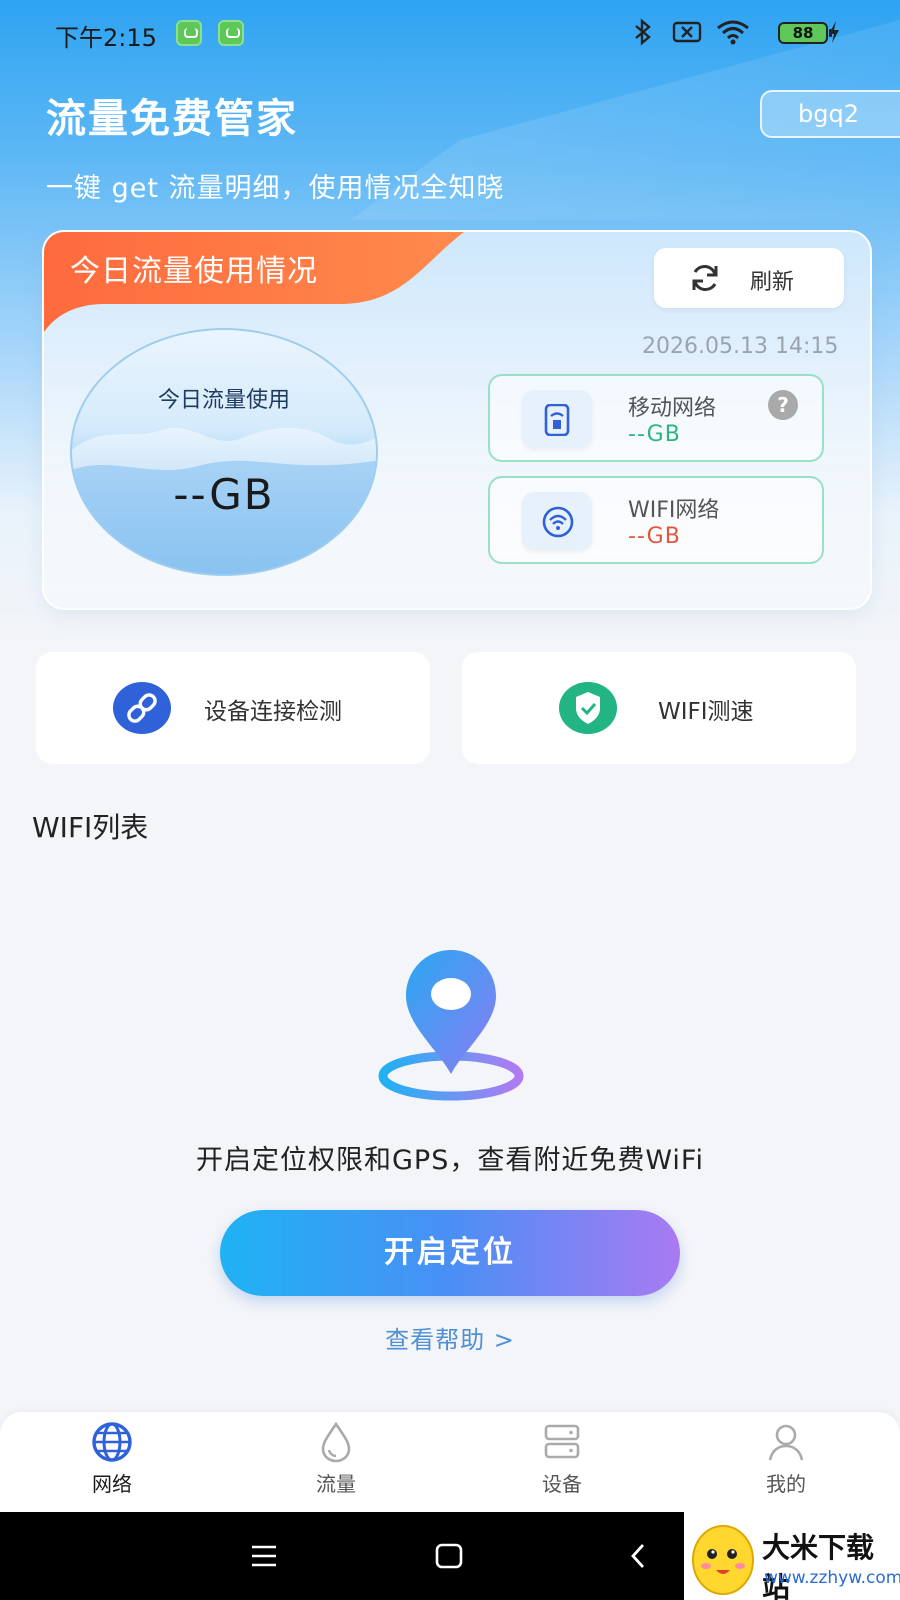  What do you see at coordinates (264, 1556) in the screenshot?
I see `menu-icon` at bounding box center [264, 1556].